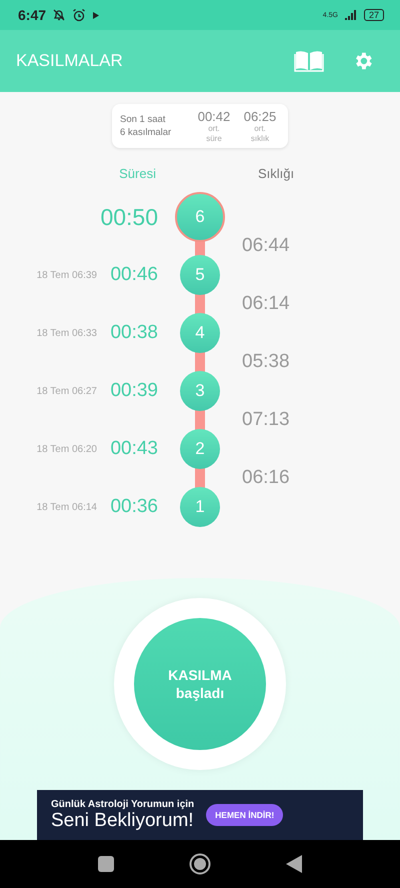  I want to click on stat-label: ort. süre, so click(214, 134).